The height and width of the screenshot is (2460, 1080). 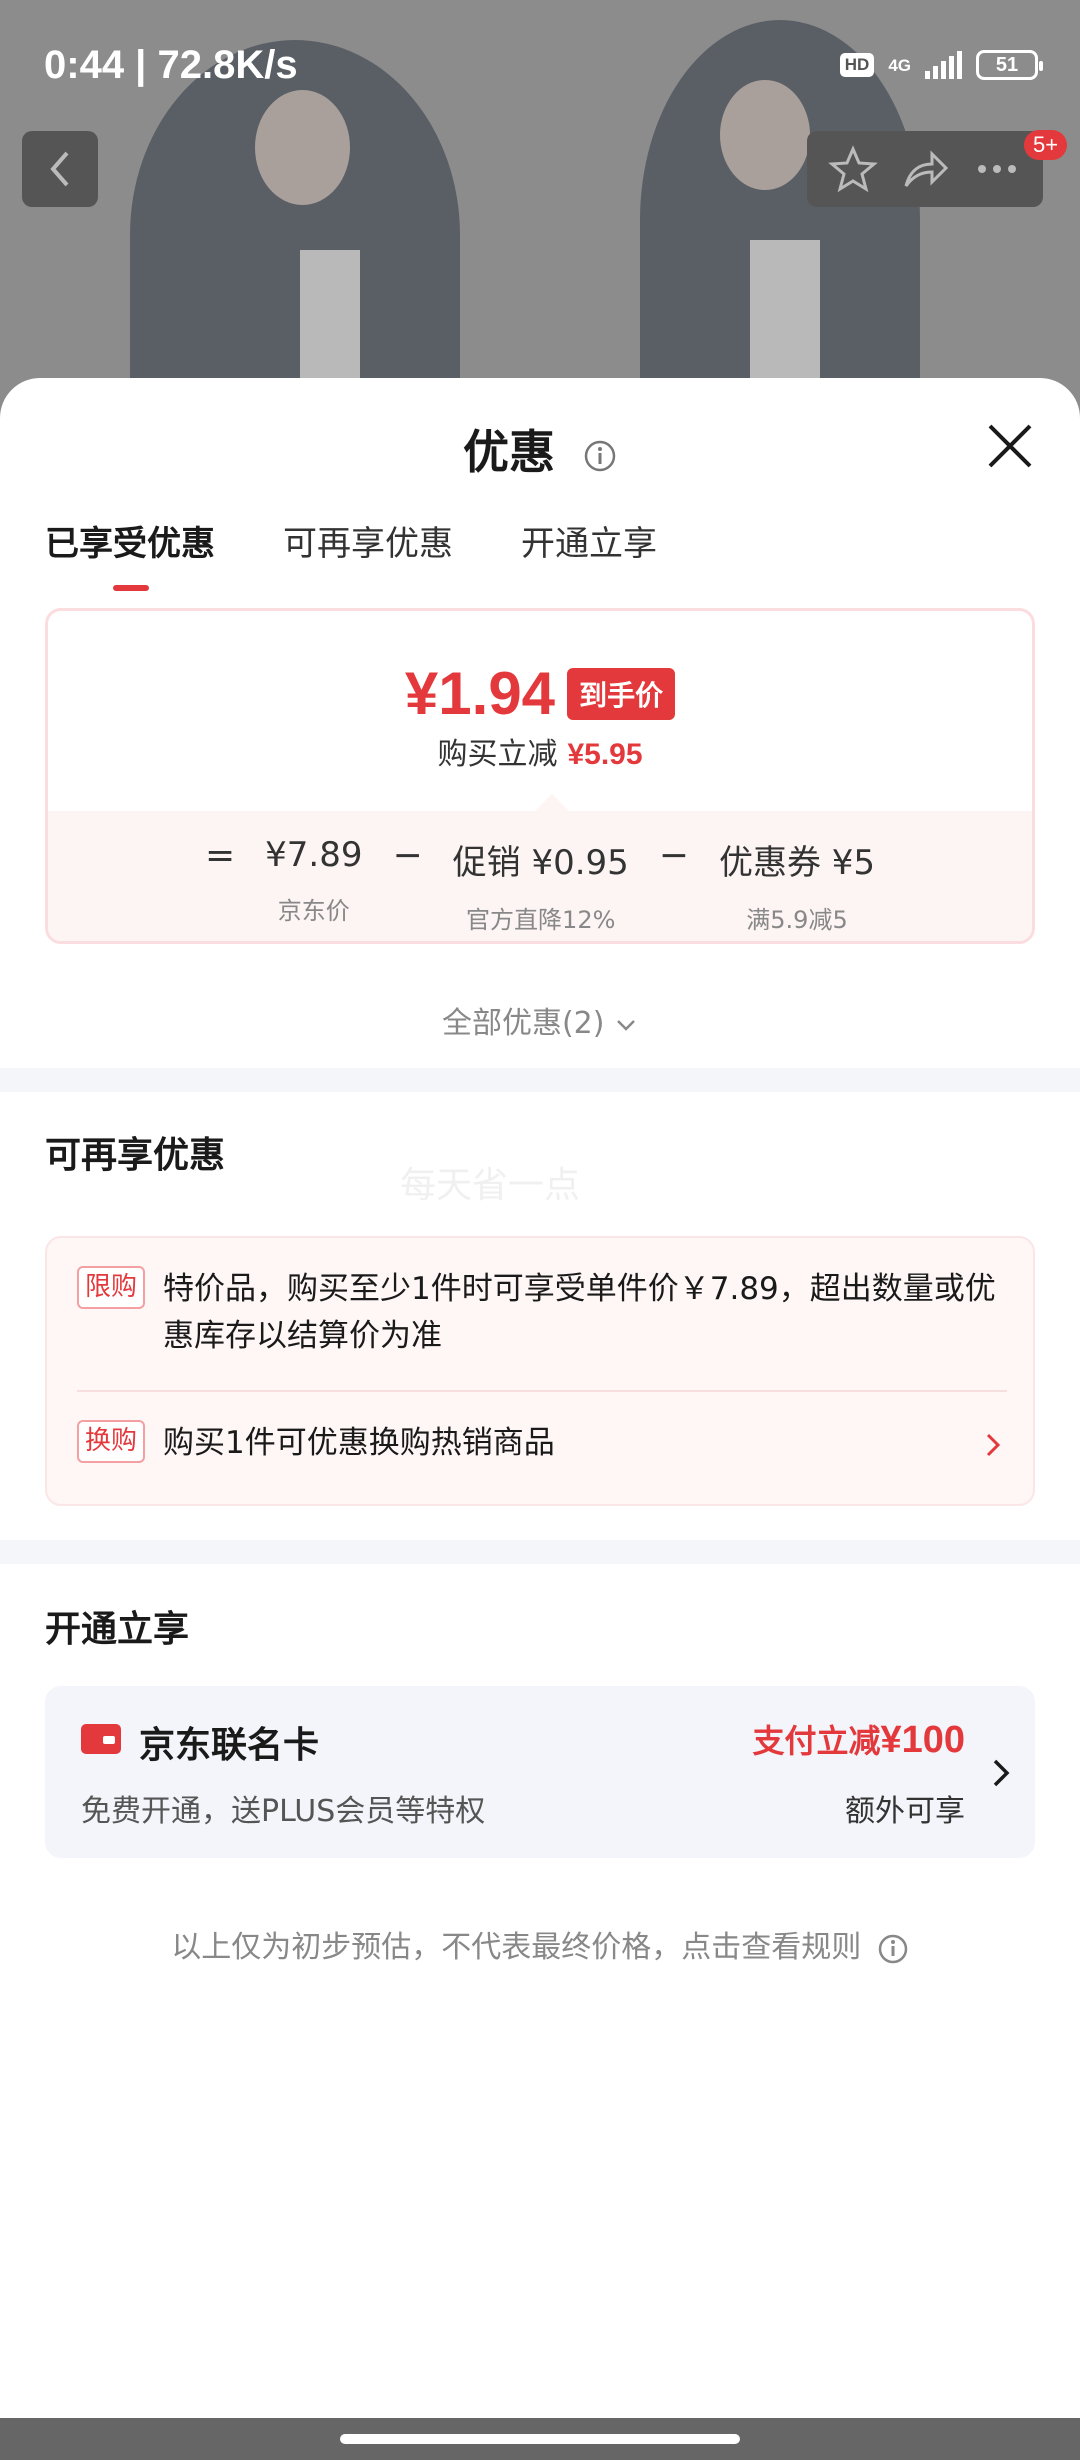 I want to click on coupon-term: 优惠券 ¥5 满5.9减5, so click(x=797, y=885).